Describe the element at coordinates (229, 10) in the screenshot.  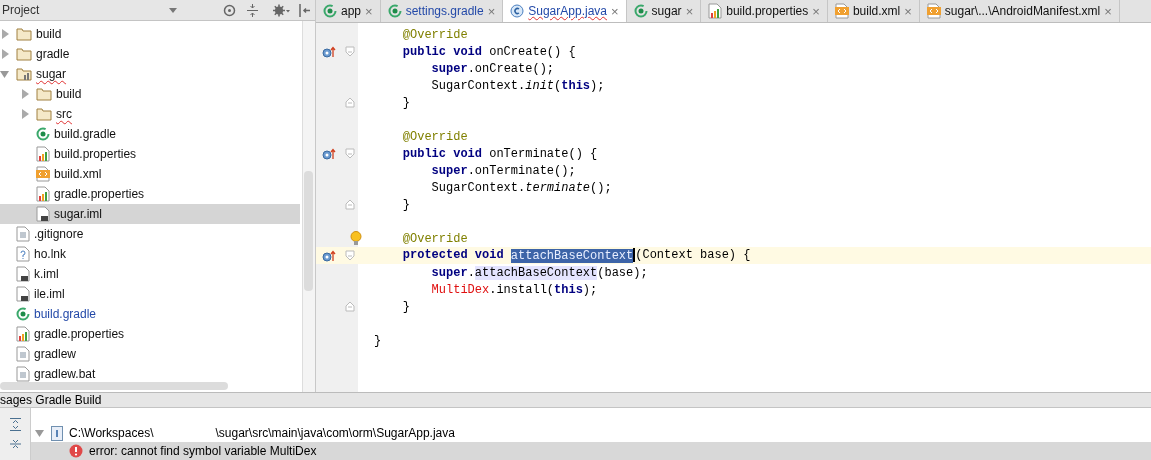
I see `target-icon` at that location.